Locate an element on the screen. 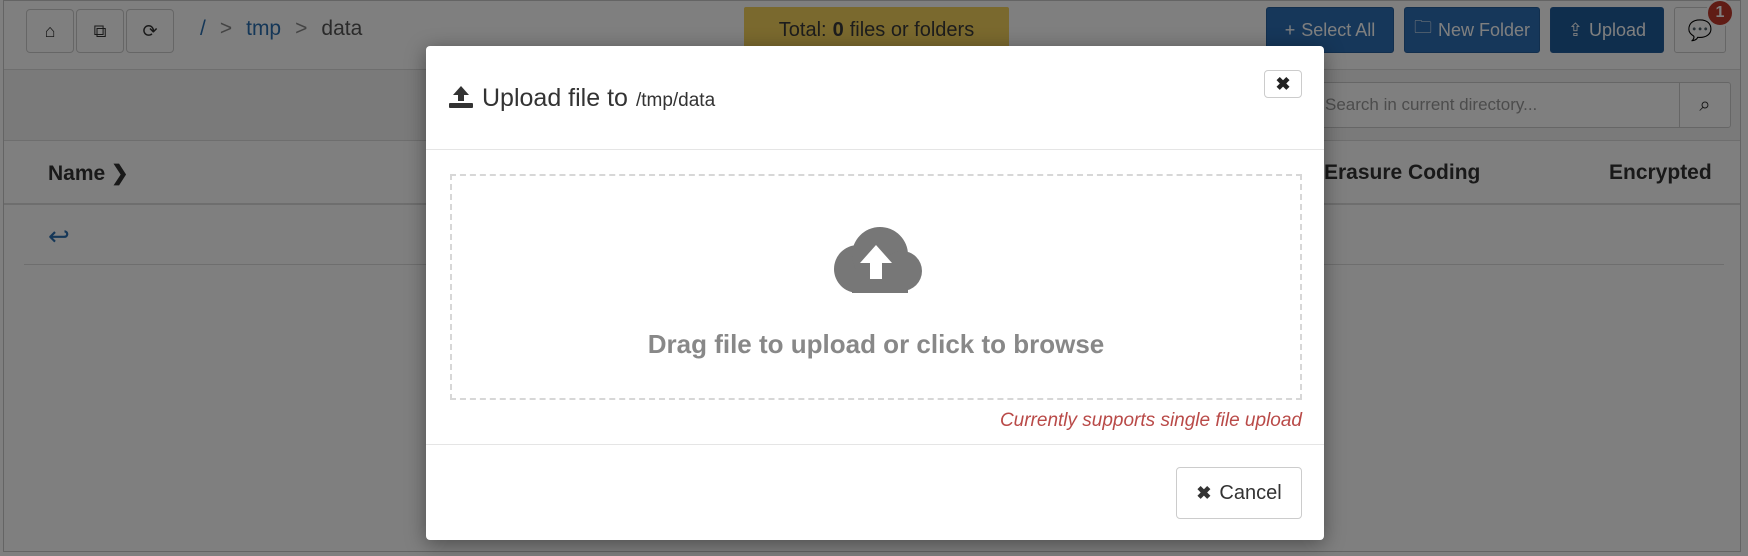 Image resolution: width=1748 pixels, height=556 pixels. cancel-button: ✖ Cancel is located at coordinates (1239, 493).